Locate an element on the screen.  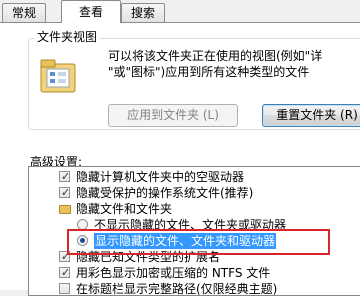
item-label: 显示隐藏的文件、文件夹和驱动器 is located at coordinates (185, 241).